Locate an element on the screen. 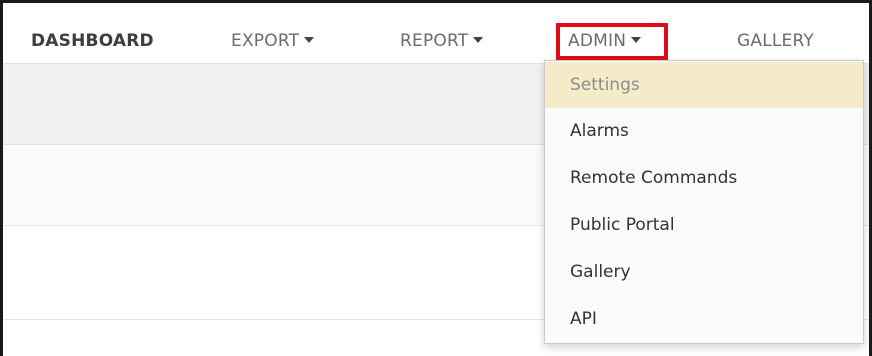  menu-item-label: Remote Commands is located at coordinates (654, 178).